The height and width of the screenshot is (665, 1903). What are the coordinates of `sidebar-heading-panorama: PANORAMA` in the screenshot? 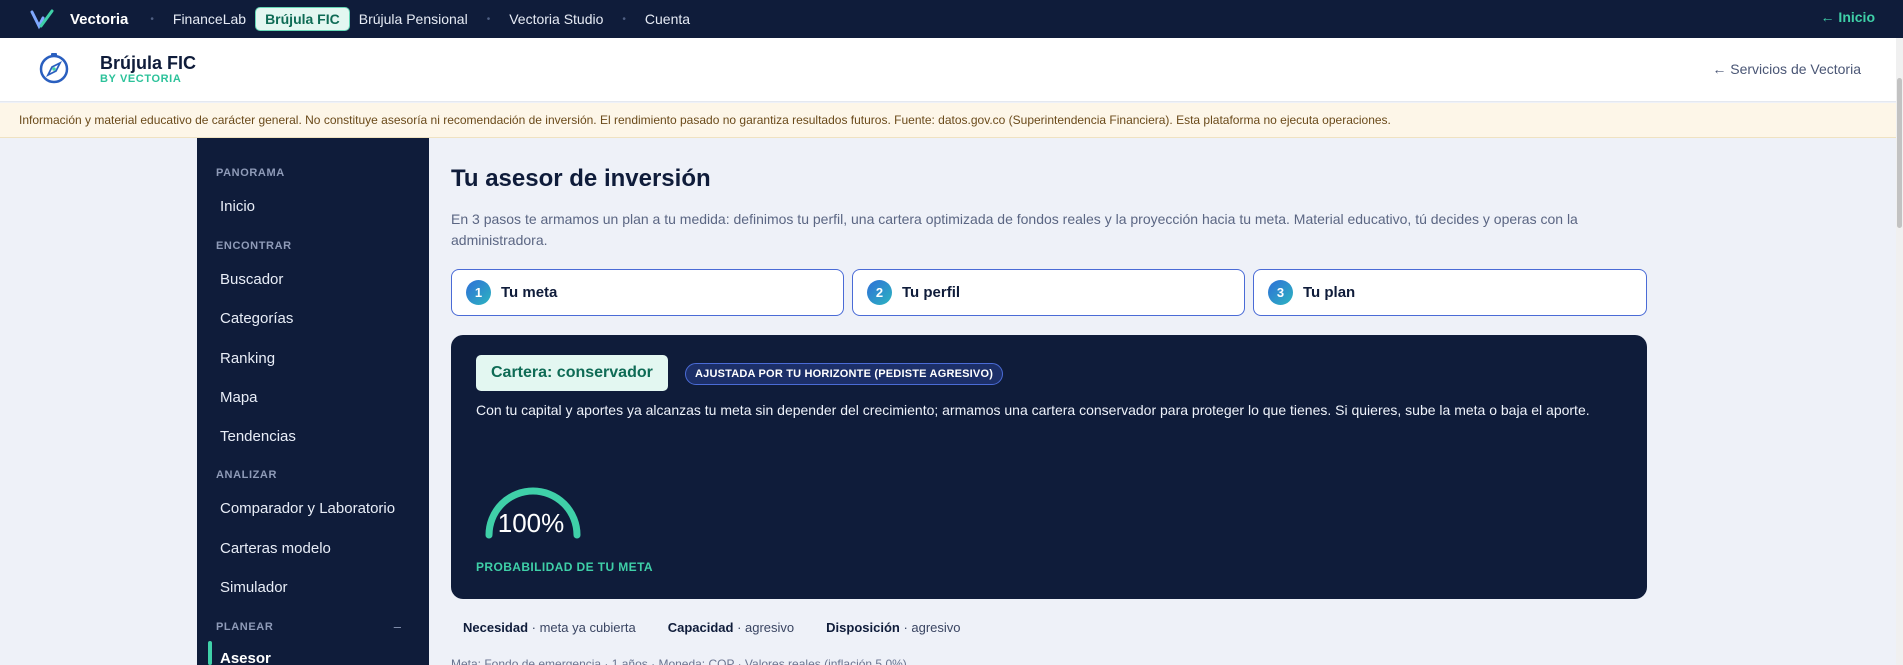 It's located at (250, 173).